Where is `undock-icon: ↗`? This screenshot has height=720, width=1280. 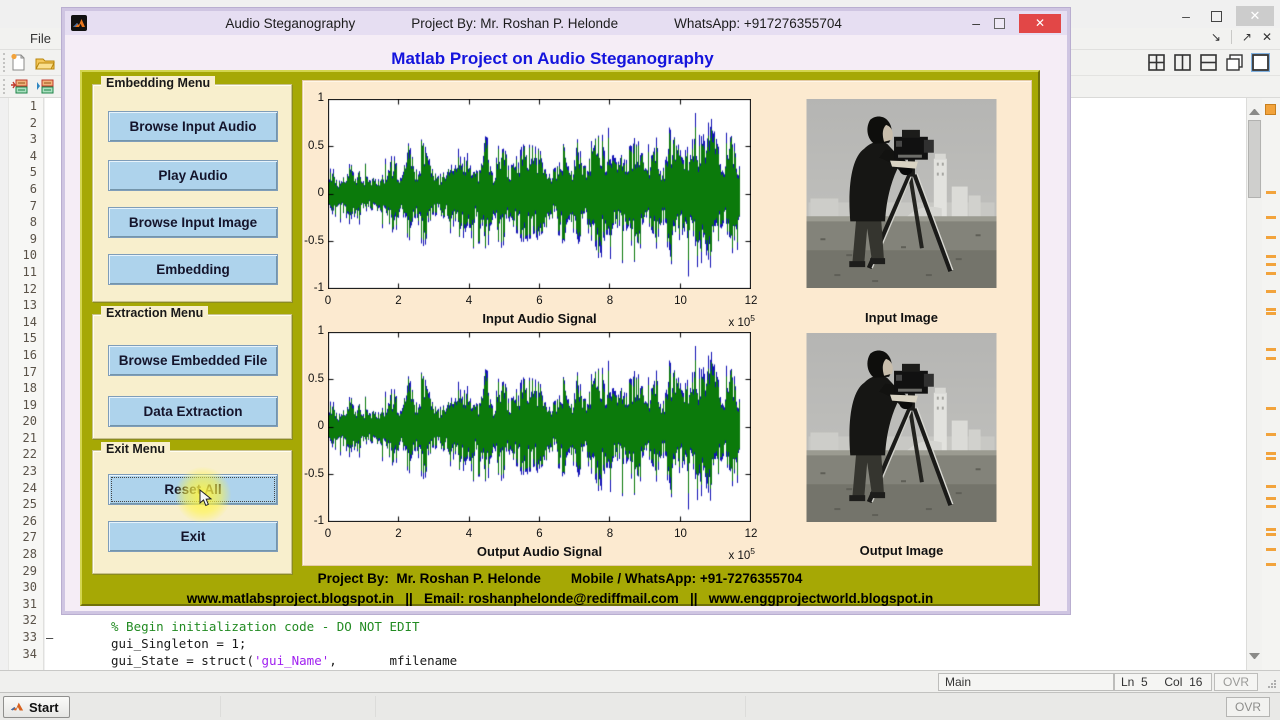 undock-icon: ↗ is located at coordinates (1247, 37).